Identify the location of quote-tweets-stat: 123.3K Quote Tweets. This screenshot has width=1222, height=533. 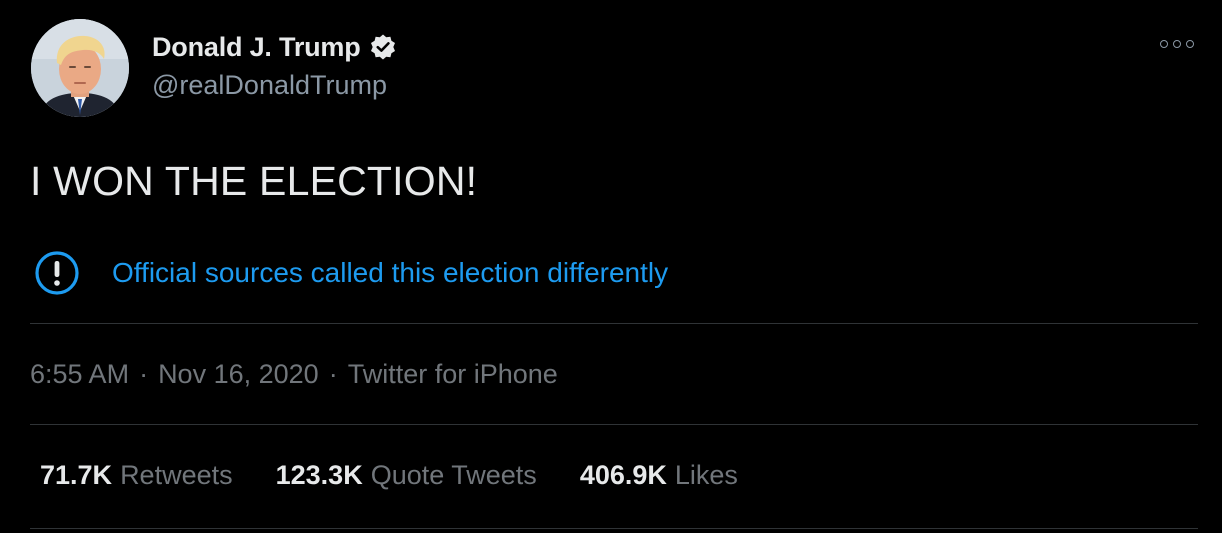
(406, 475).